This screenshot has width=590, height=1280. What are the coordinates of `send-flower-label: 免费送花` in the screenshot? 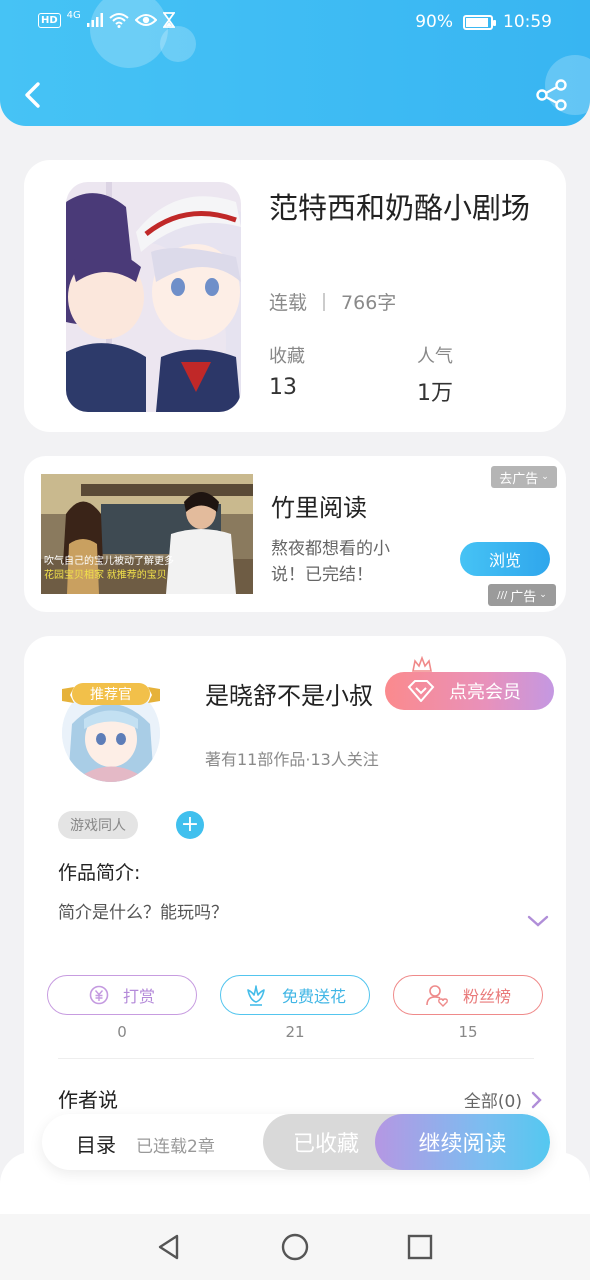 It's located at (313, 996).